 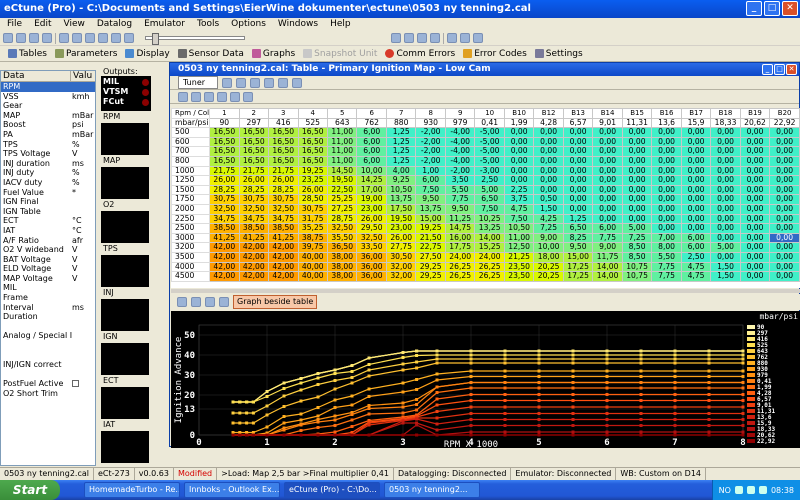 What do you see at coordinates (460, 209) in the screenshot?
I see `table-cell: 9,50` at bounding box center [460, 209].